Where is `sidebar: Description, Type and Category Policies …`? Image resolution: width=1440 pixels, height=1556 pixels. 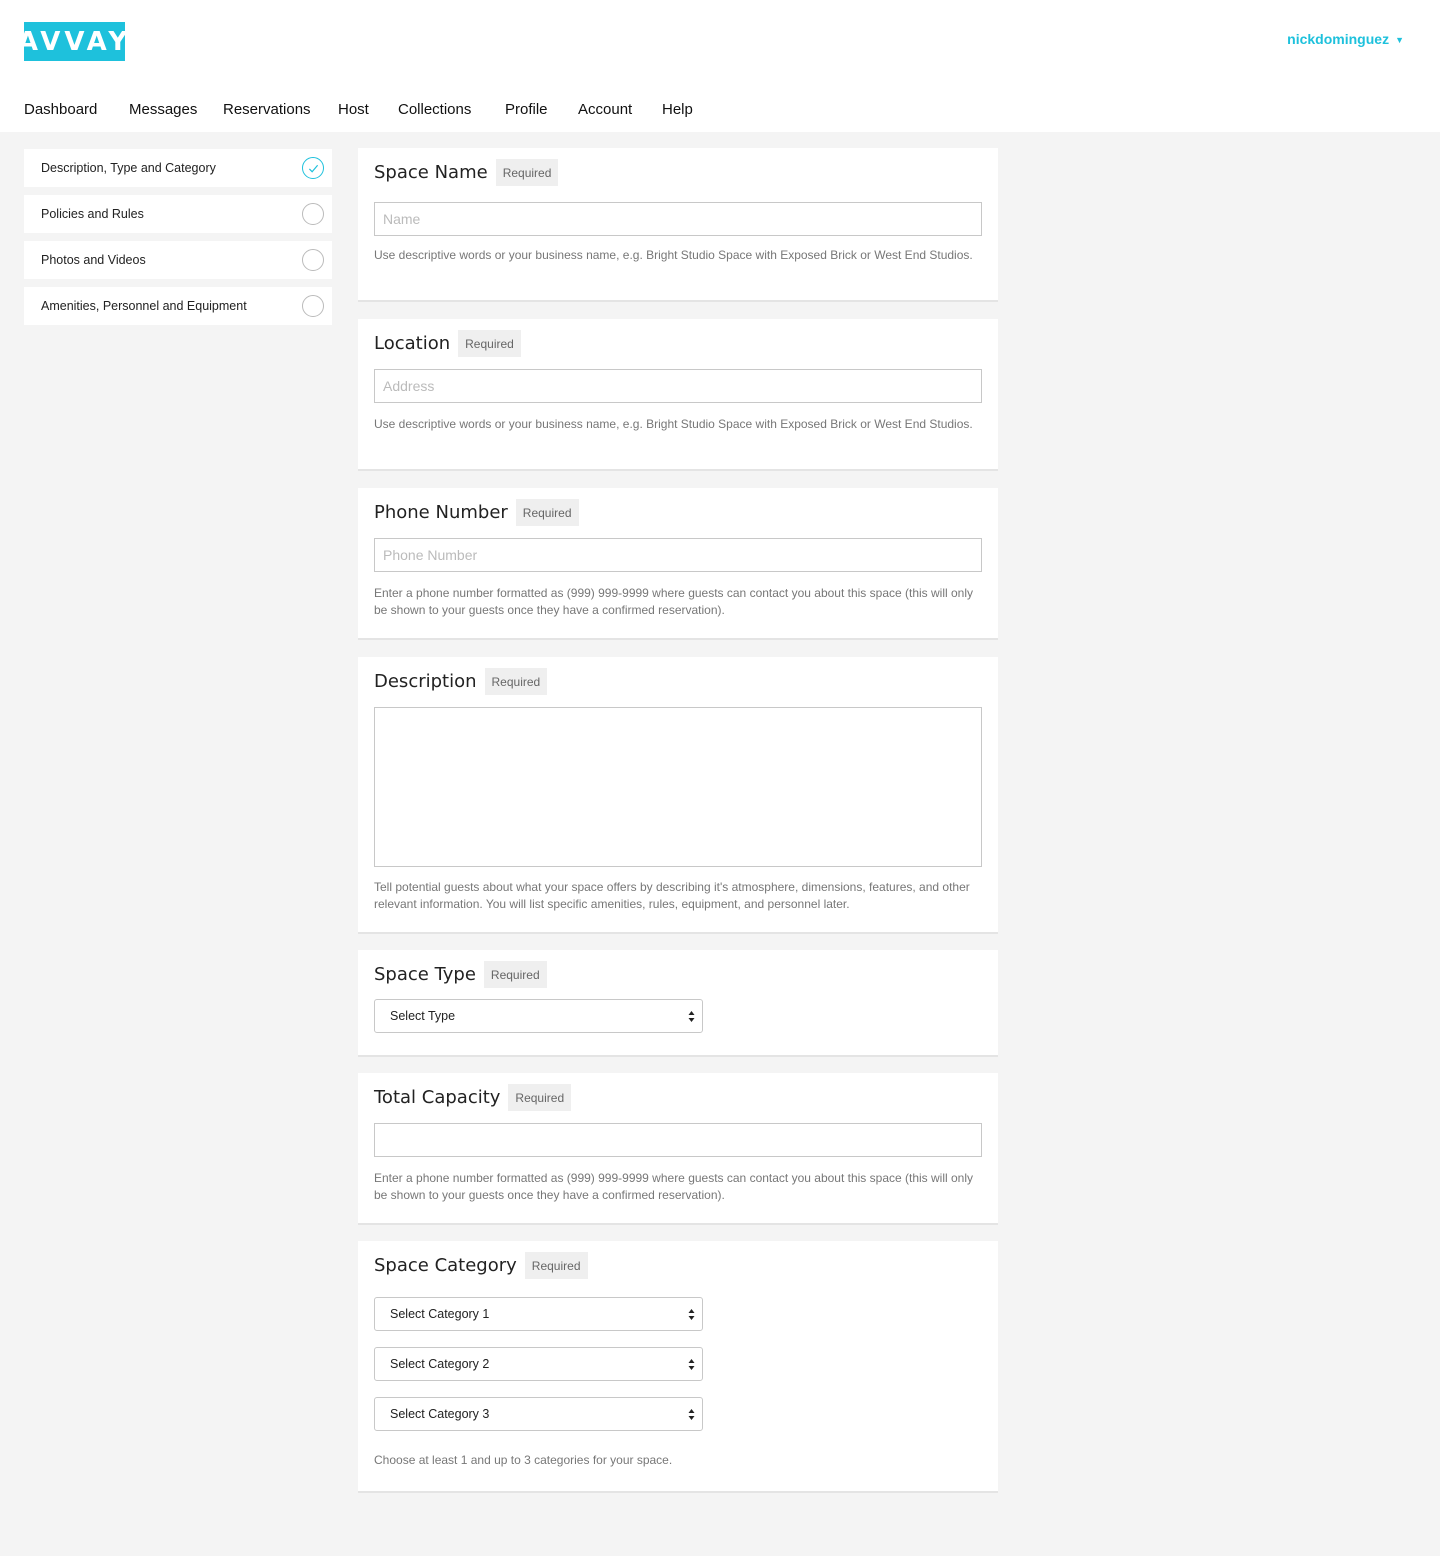
sidebar: Description, Type and Category Policies … is located at coordinates (178, 241).